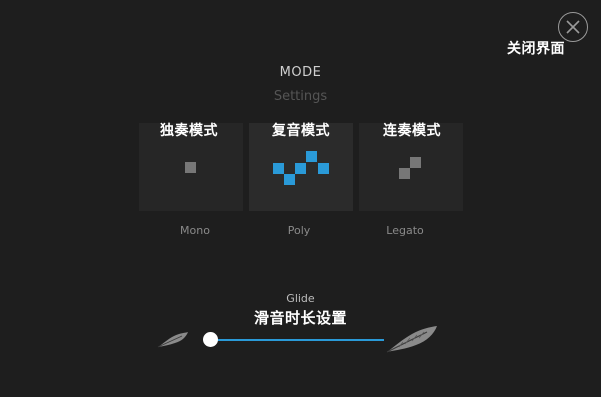 This screenshot has width=601, height=397. Describe the element at coordinates (300, 72) in the screenshot. I see `page-title: MODE` at that location.